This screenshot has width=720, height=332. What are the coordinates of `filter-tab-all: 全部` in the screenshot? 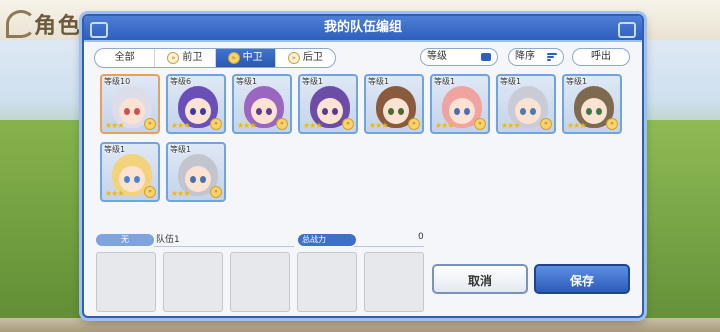 It's located at (125, 58).